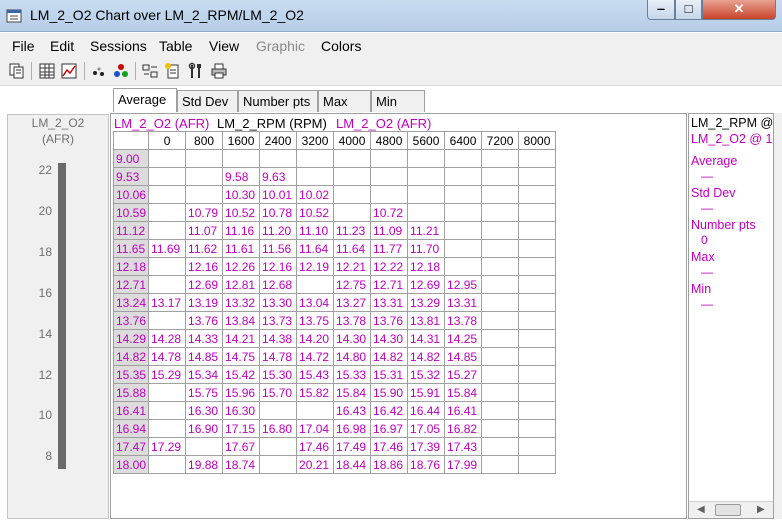 This screenshot has height=526, width=782. What do you see at coordinates (173, 71) in the screenshot?
I see `new-doc-icon` at bounding box center [173, 71].